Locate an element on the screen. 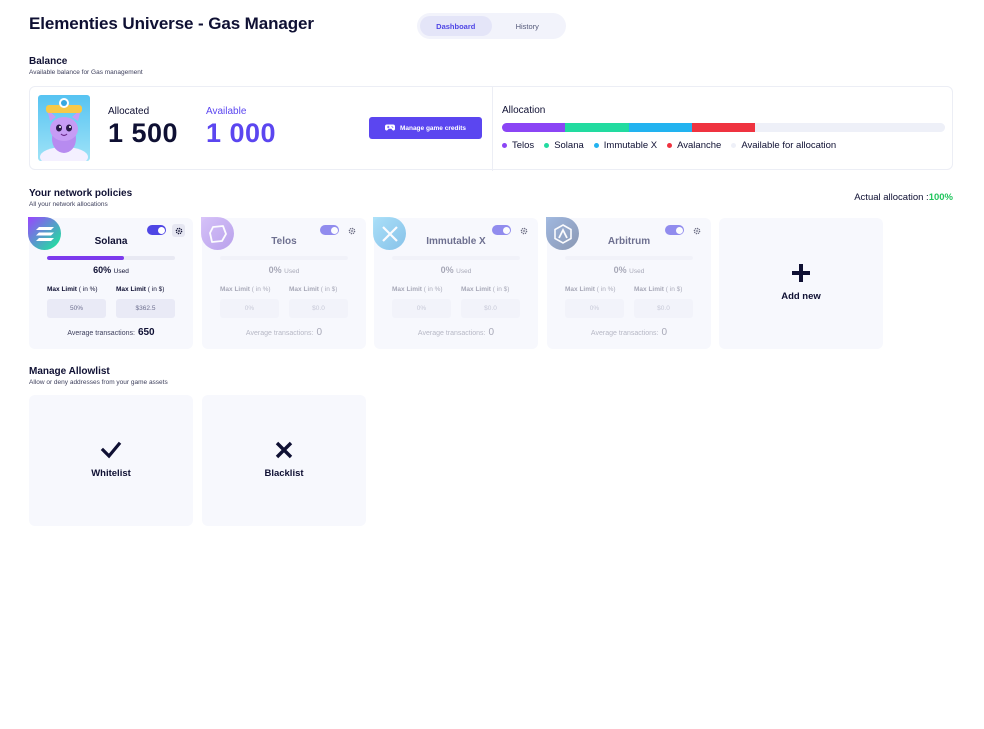  legend-label: Solana is located at coordinates (569, 145).